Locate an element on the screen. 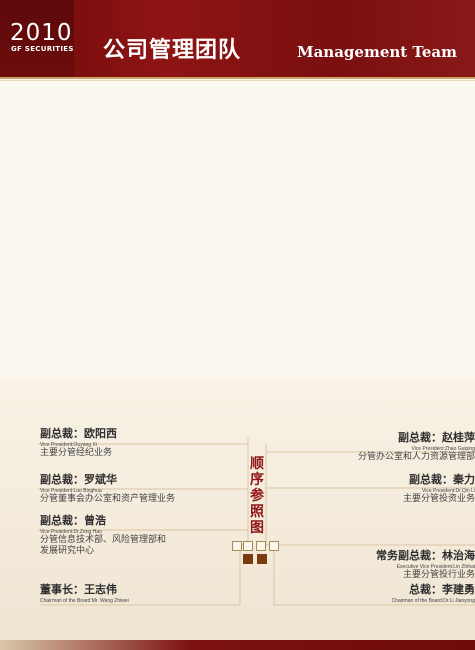  center-char: 序 is located at coordinates (257, 480).